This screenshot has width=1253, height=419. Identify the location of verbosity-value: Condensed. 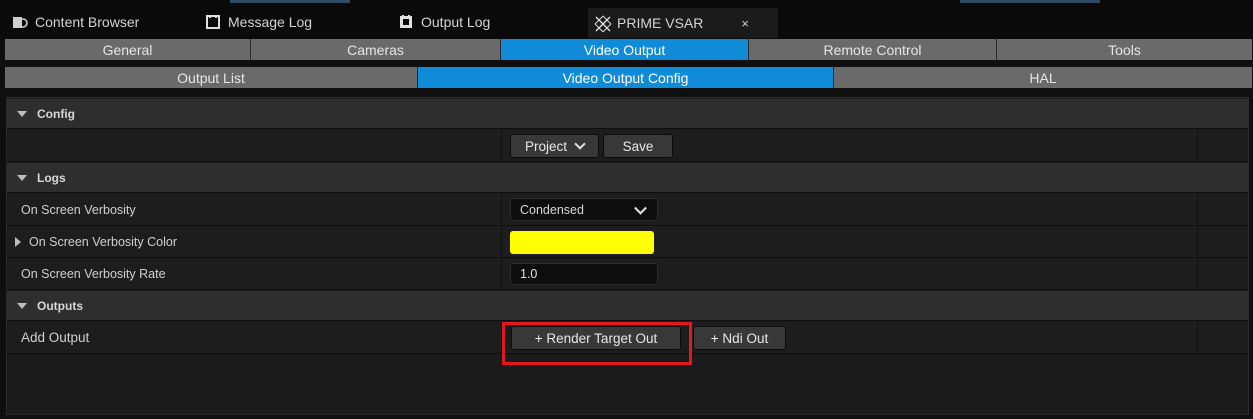
(552, 209).